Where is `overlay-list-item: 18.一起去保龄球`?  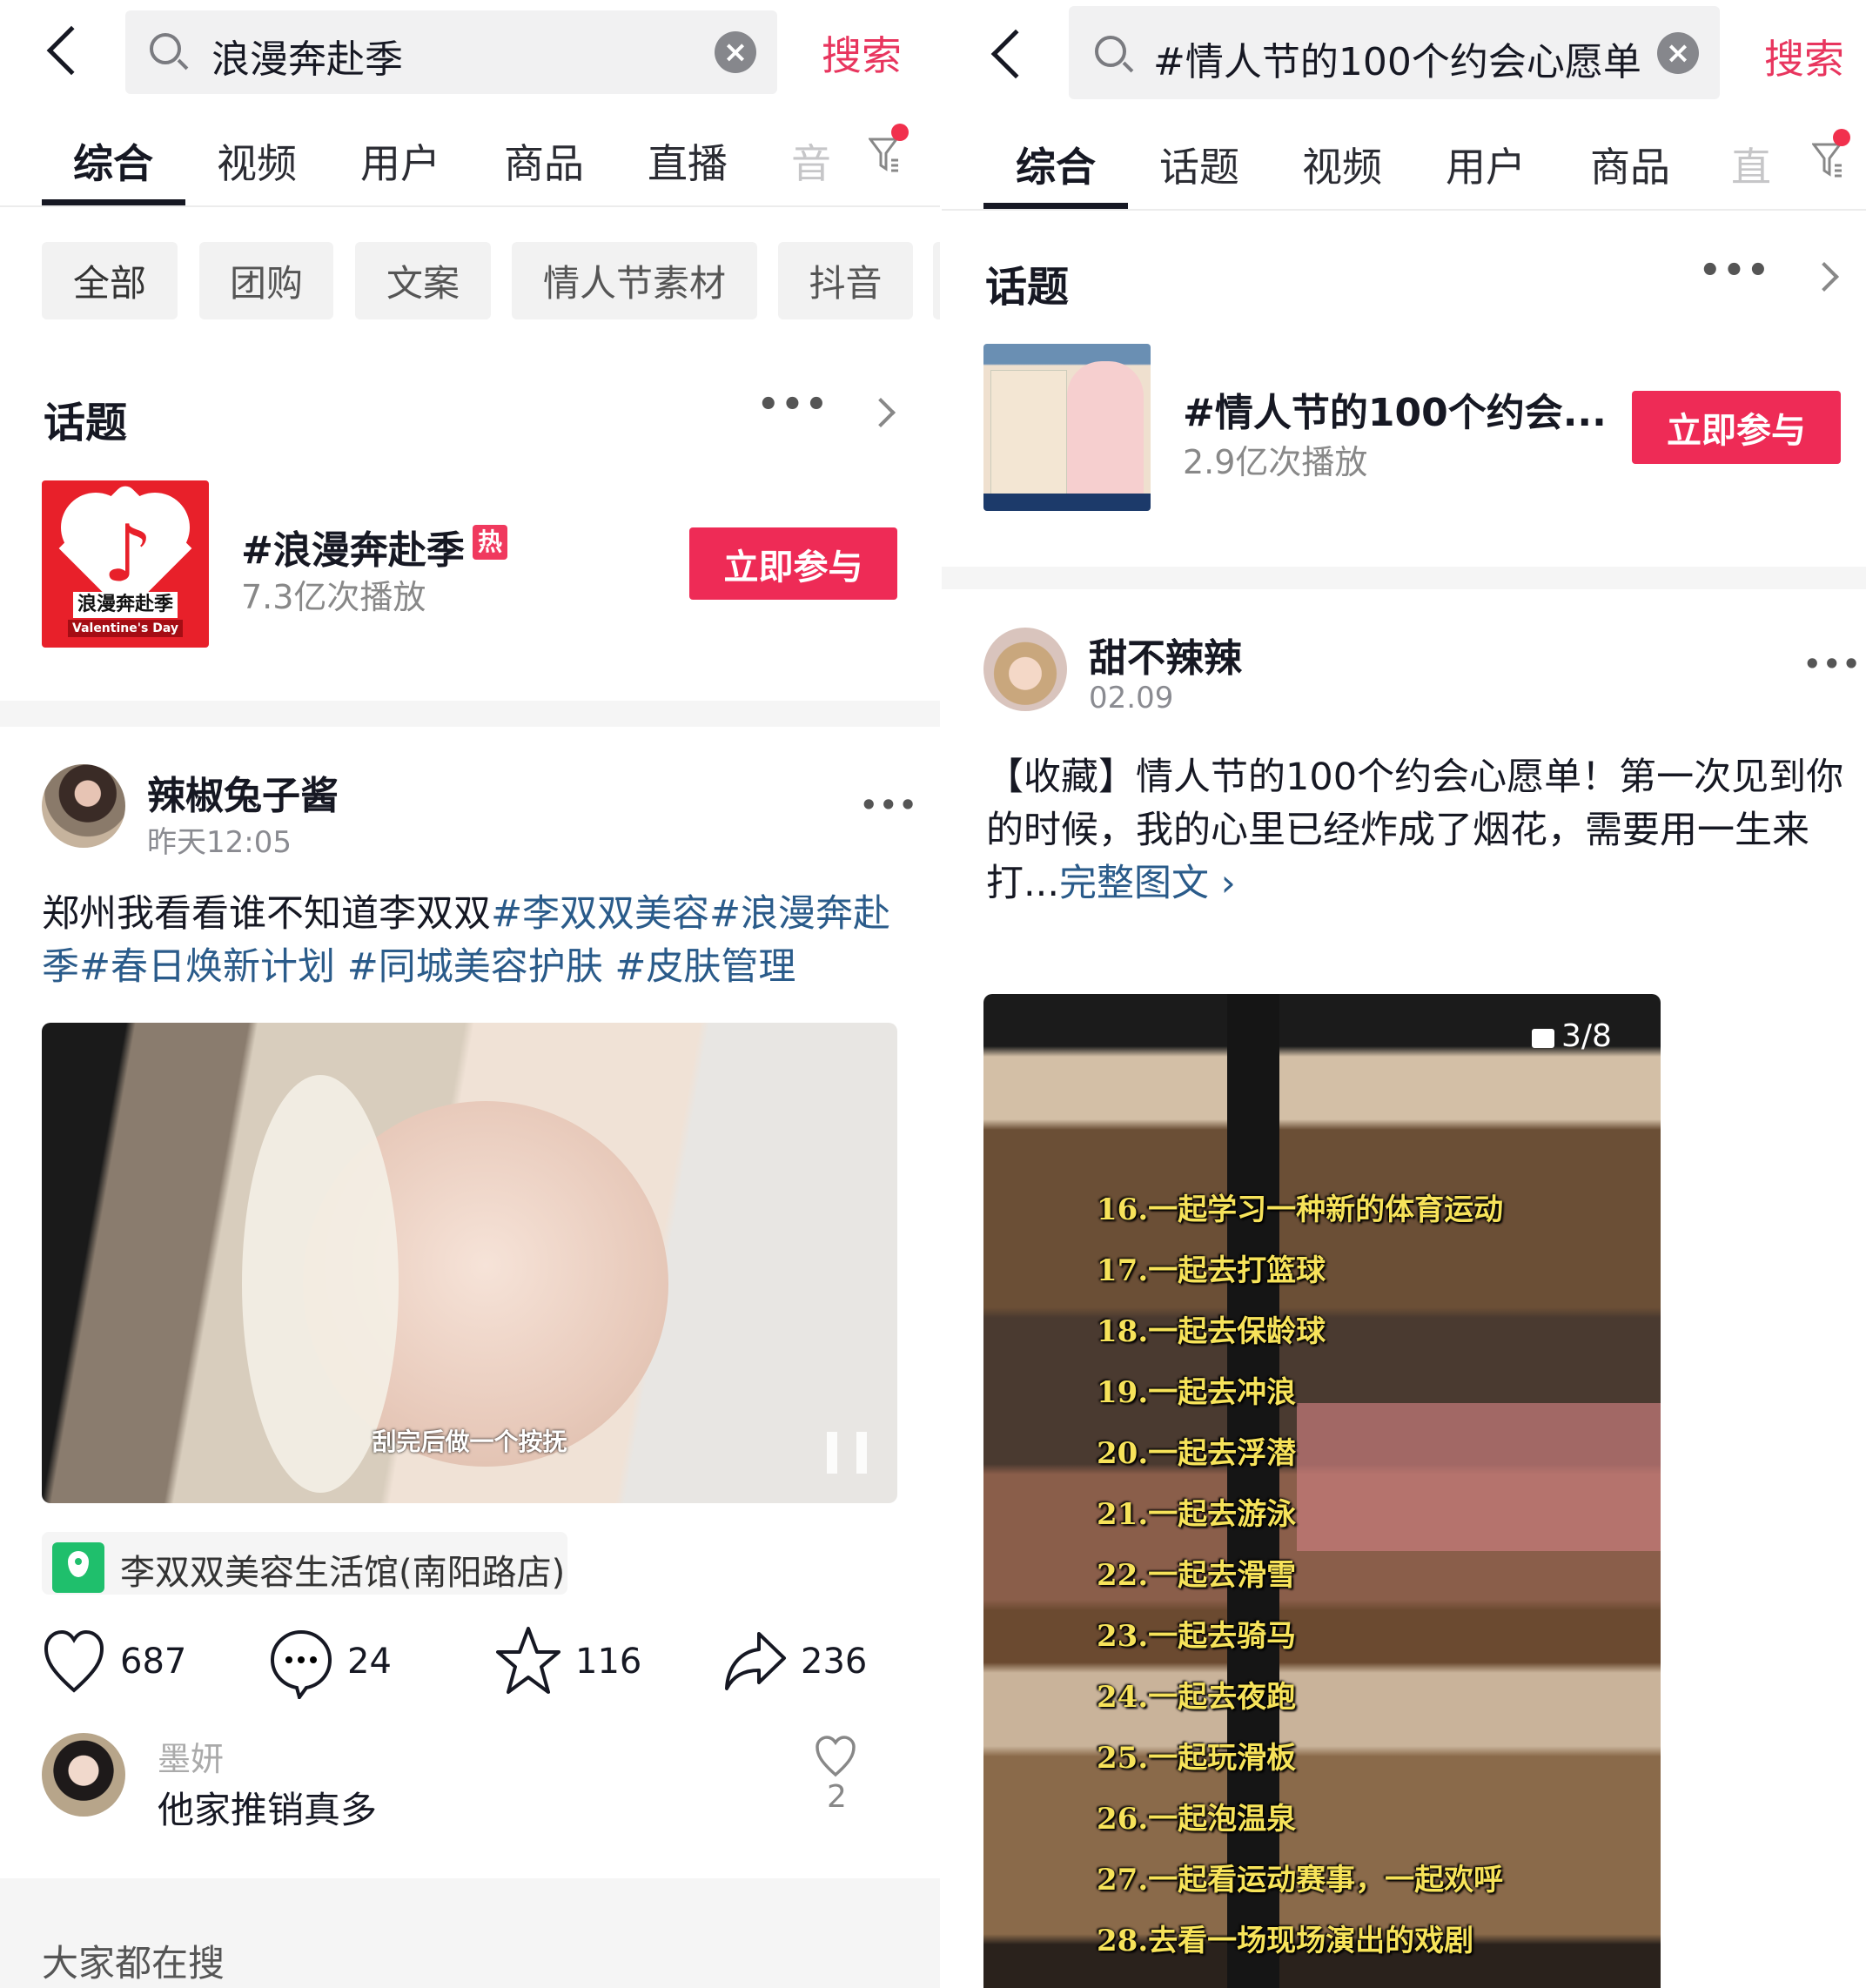 overlay-list-item: 18.一起去保龄球 is located at coordinates (1211, 1331).